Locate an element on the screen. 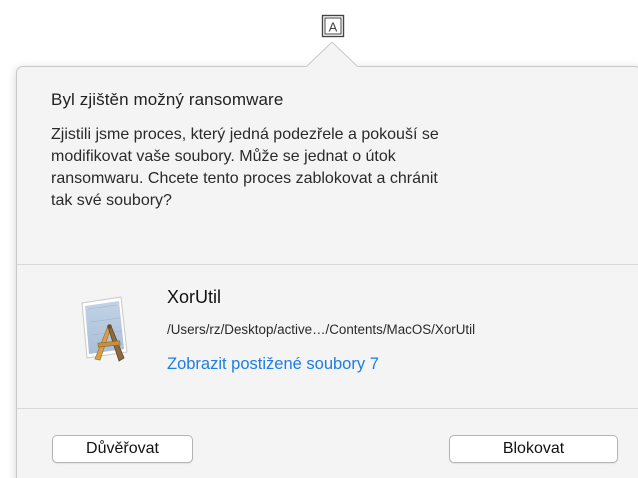 This screenshot has height=478, width=638. process-name: XorUtil is located at coordinates (194, 297).